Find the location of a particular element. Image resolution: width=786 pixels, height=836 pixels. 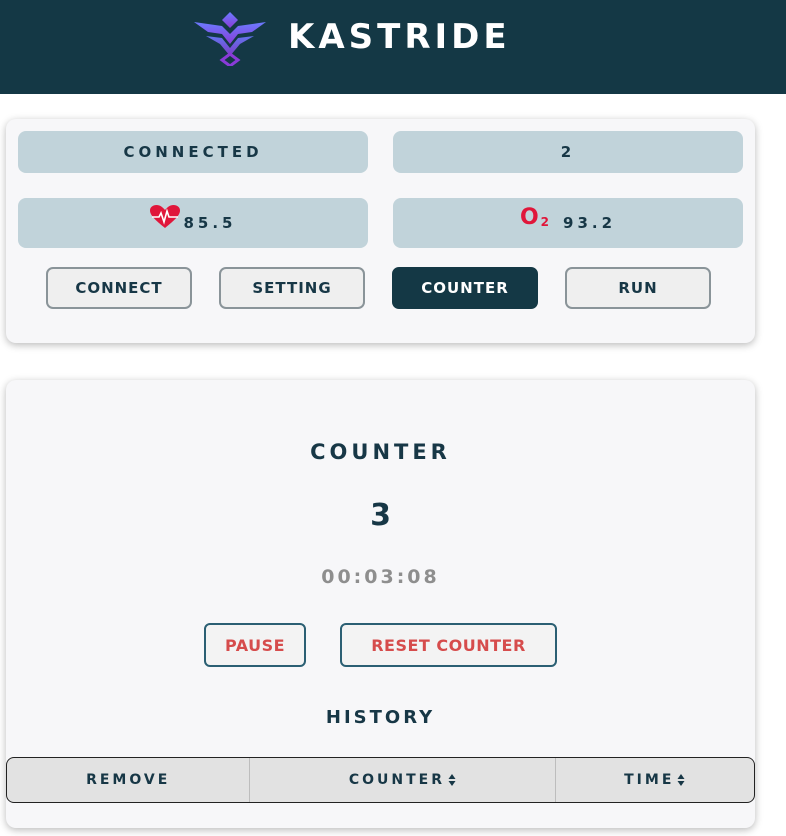

counter-title: COUNTER is located at coordinates (380, 452).